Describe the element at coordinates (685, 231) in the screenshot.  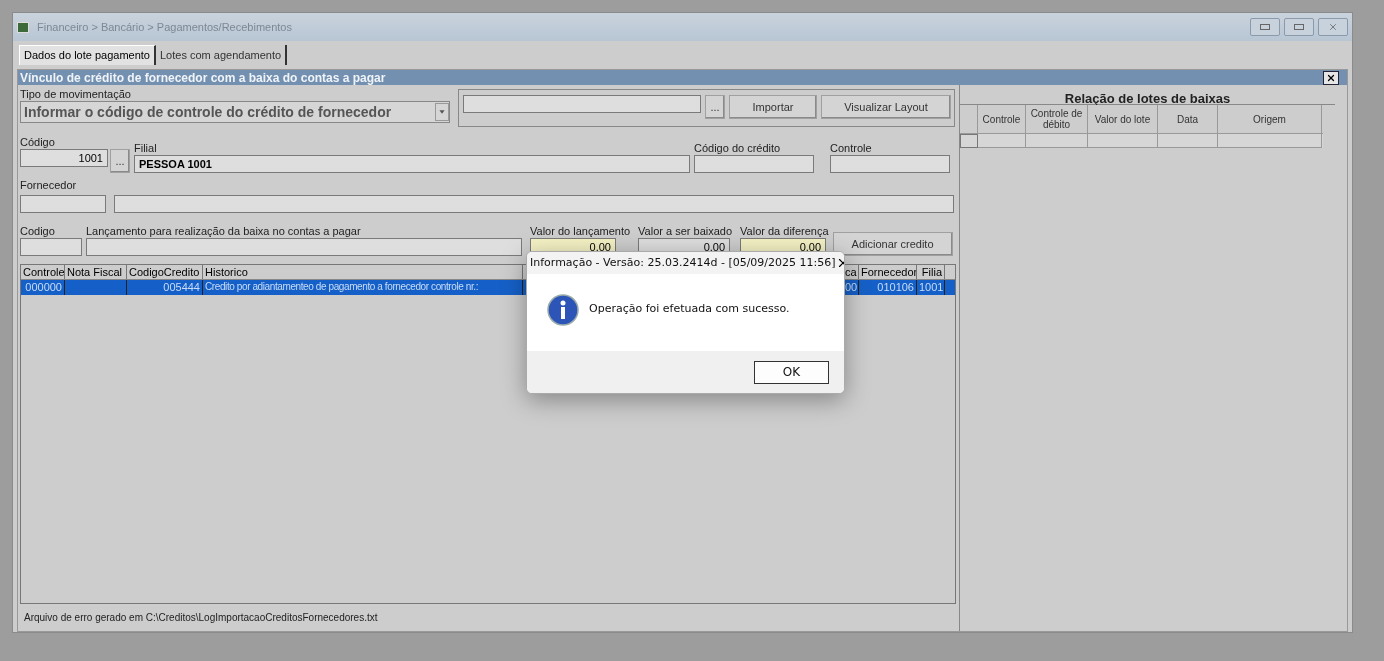
I see `field-label: Valor a ser baixado` at that location.